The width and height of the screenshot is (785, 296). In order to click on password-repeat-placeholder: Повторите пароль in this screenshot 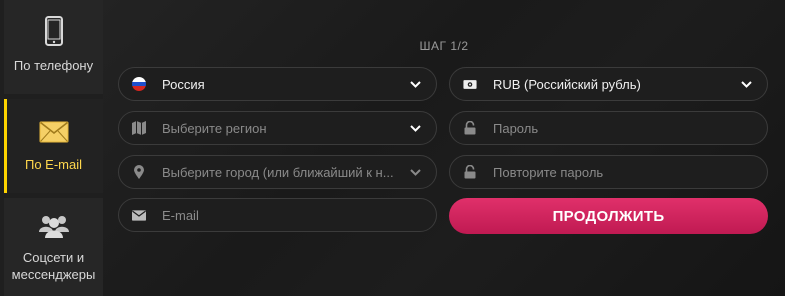, I will do `click(548, 172)`.